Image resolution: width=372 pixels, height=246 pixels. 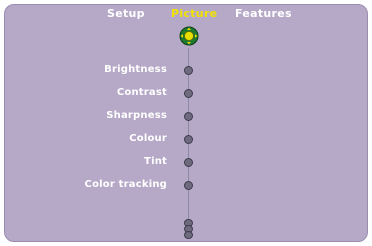 I want to click on menu-item-label: Tint, so click(x=155, y=161).